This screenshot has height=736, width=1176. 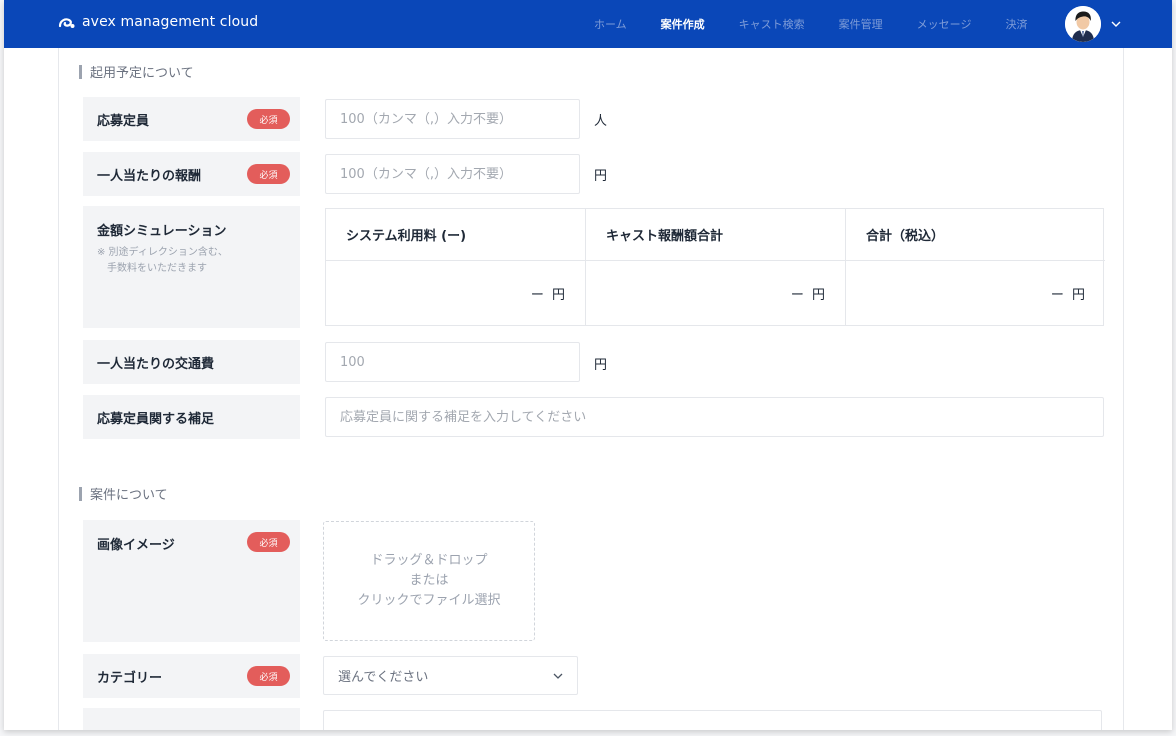 I want to click on reward-input, so click(x=452, y=174).